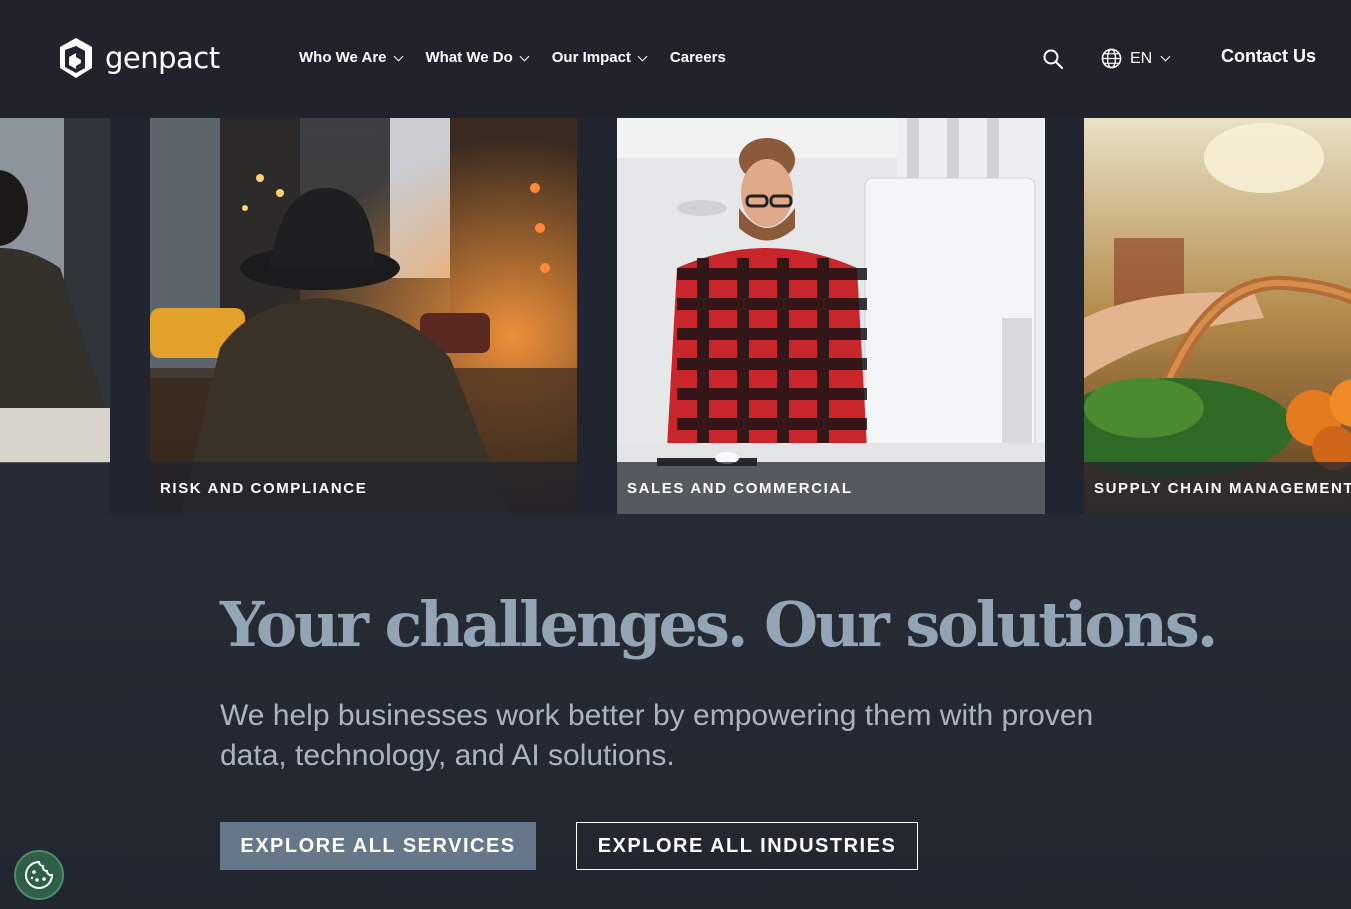  What do you see at coordinates (740, 488) in the screenshot?
I see `card-label: SALES AND COMMERCIAL` at bounding box center [740, 488].